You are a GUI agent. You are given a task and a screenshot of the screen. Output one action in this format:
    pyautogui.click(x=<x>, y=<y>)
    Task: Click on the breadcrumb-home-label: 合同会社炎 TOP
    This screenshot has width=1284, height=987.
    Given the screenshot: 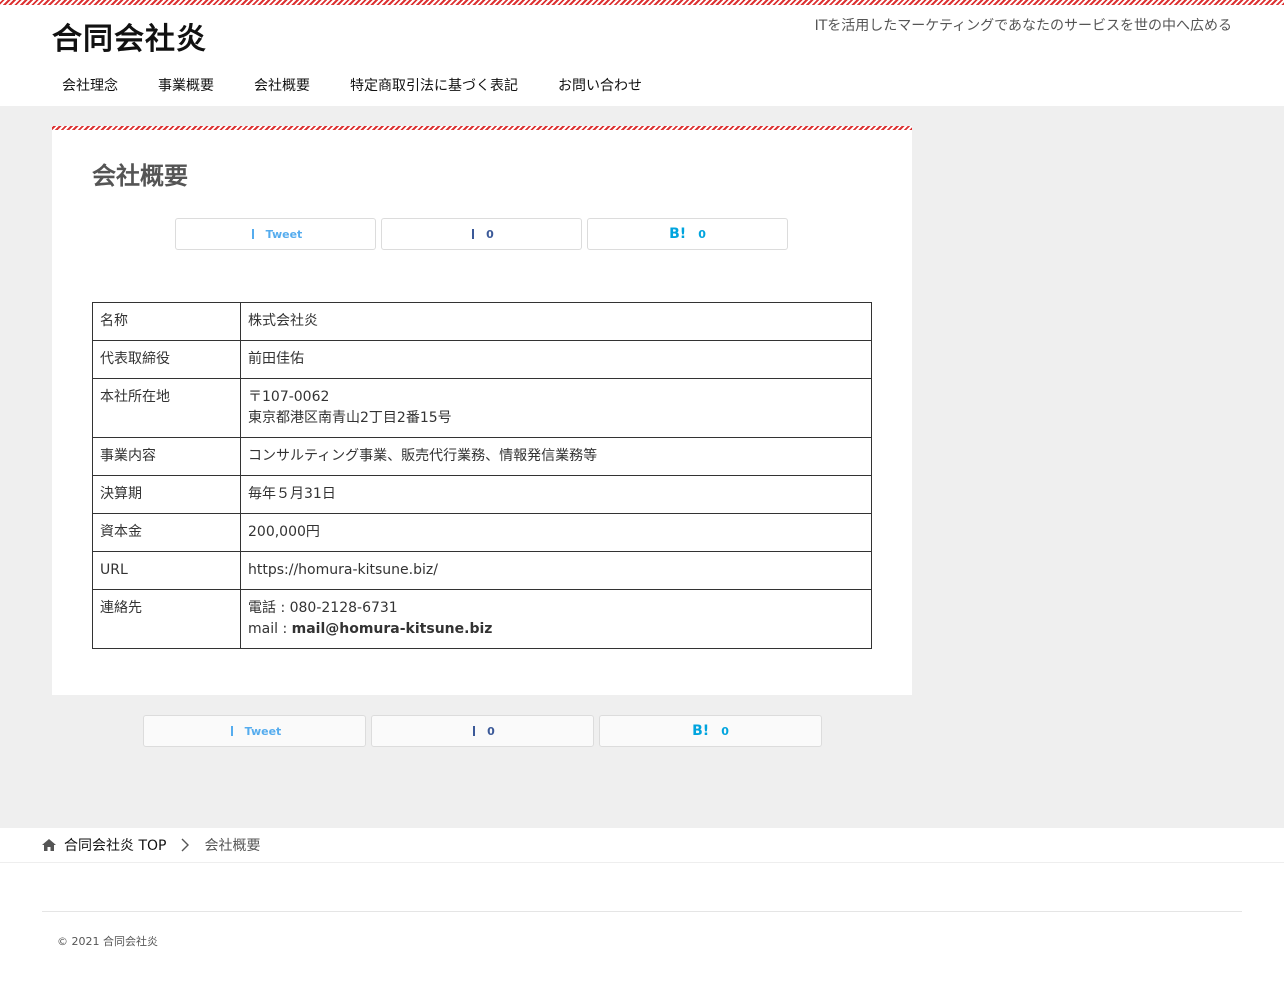 What is the action you would take?
    pyautogui.click(x=115, y=846)
    